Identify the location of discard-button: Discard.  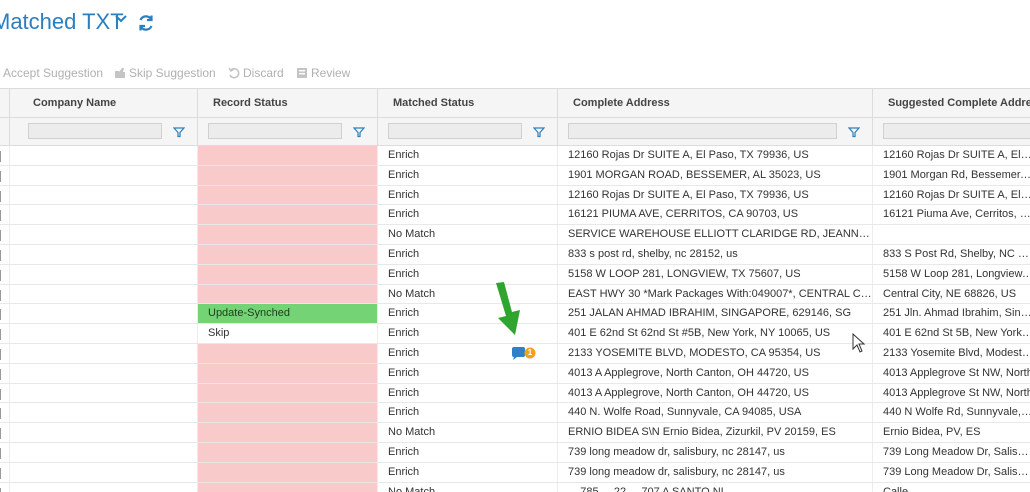
(256, 73).